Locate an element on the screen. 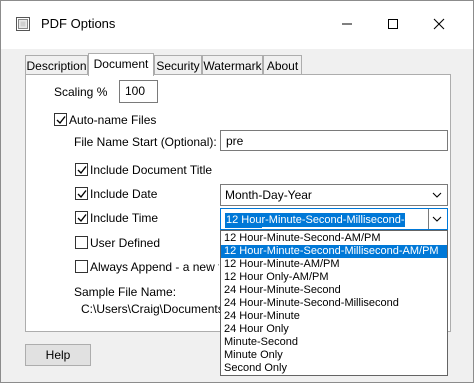  include-date-checkbox is located at coordinates (81, 193).